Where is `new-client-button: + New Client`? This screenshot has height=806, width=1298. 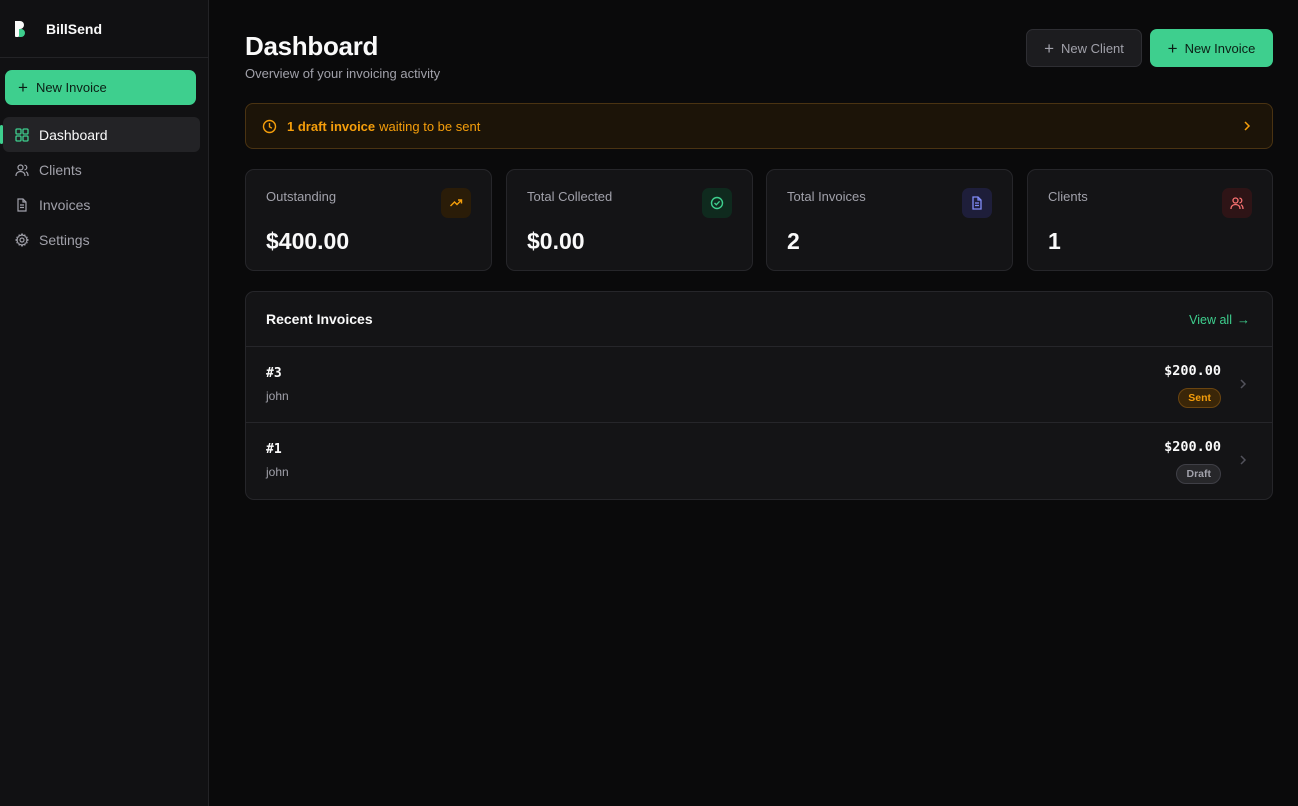 new-client-button: + New Client is located at coordinates (1084, 48).